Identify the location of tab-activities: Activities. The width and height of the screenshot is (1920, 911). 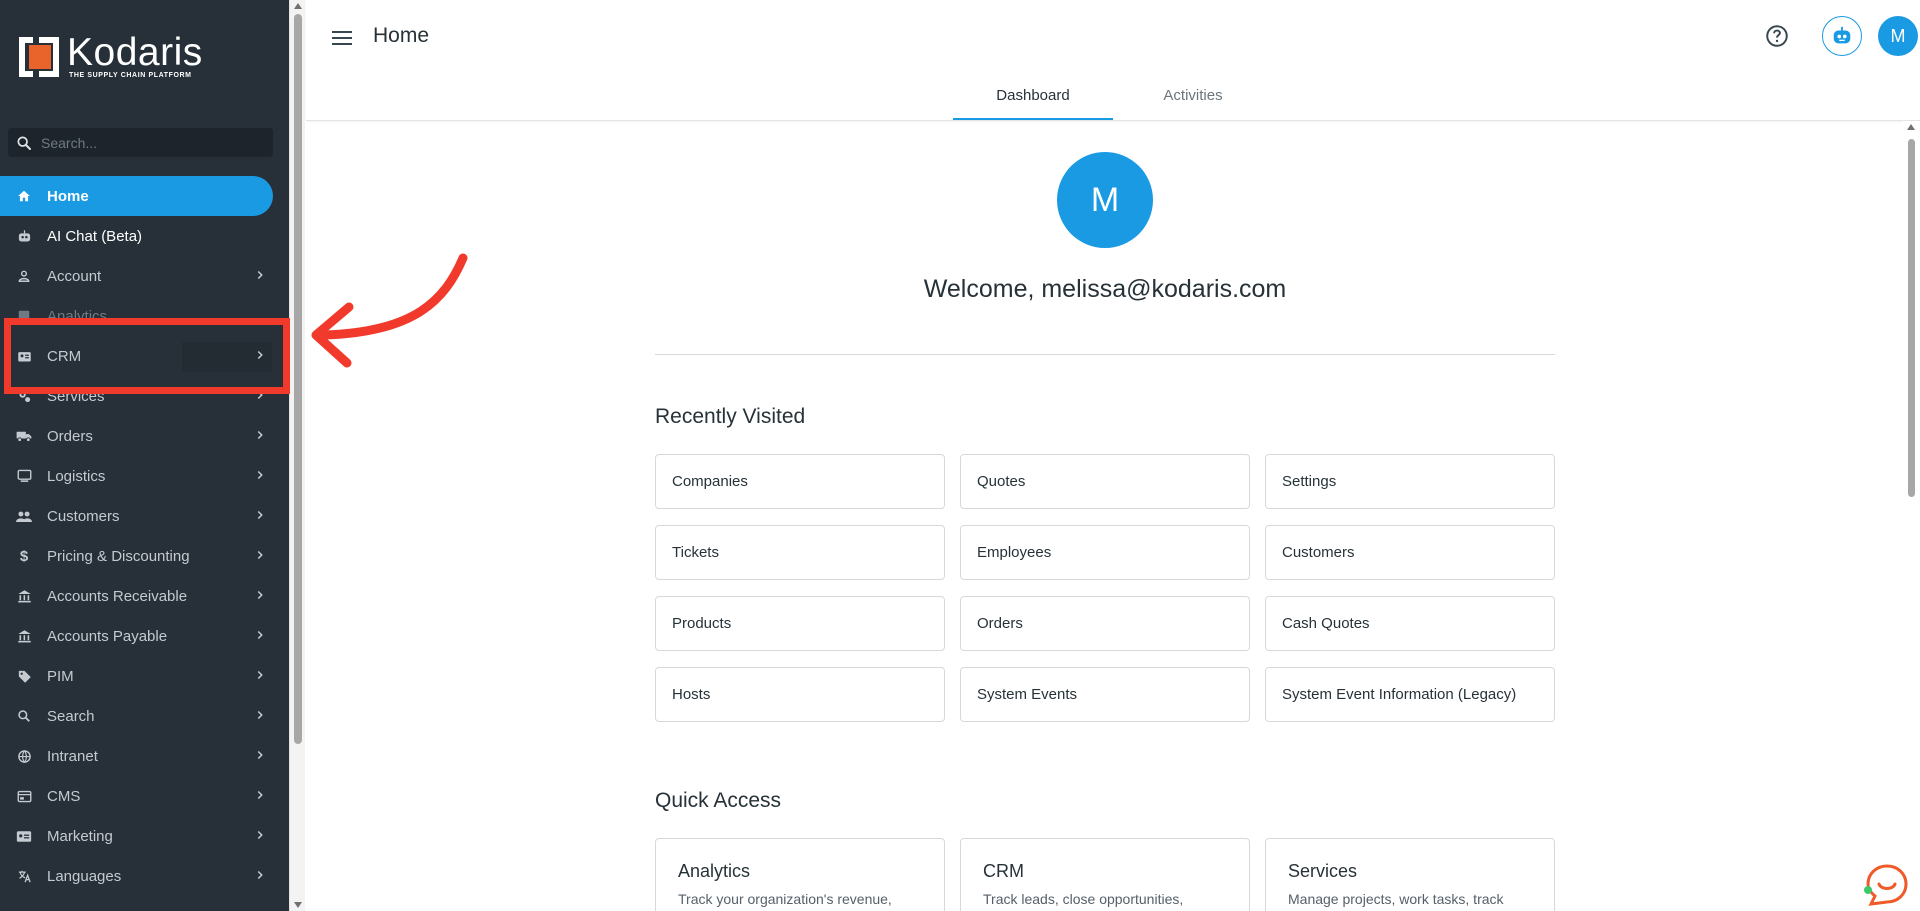
(1193, 99).